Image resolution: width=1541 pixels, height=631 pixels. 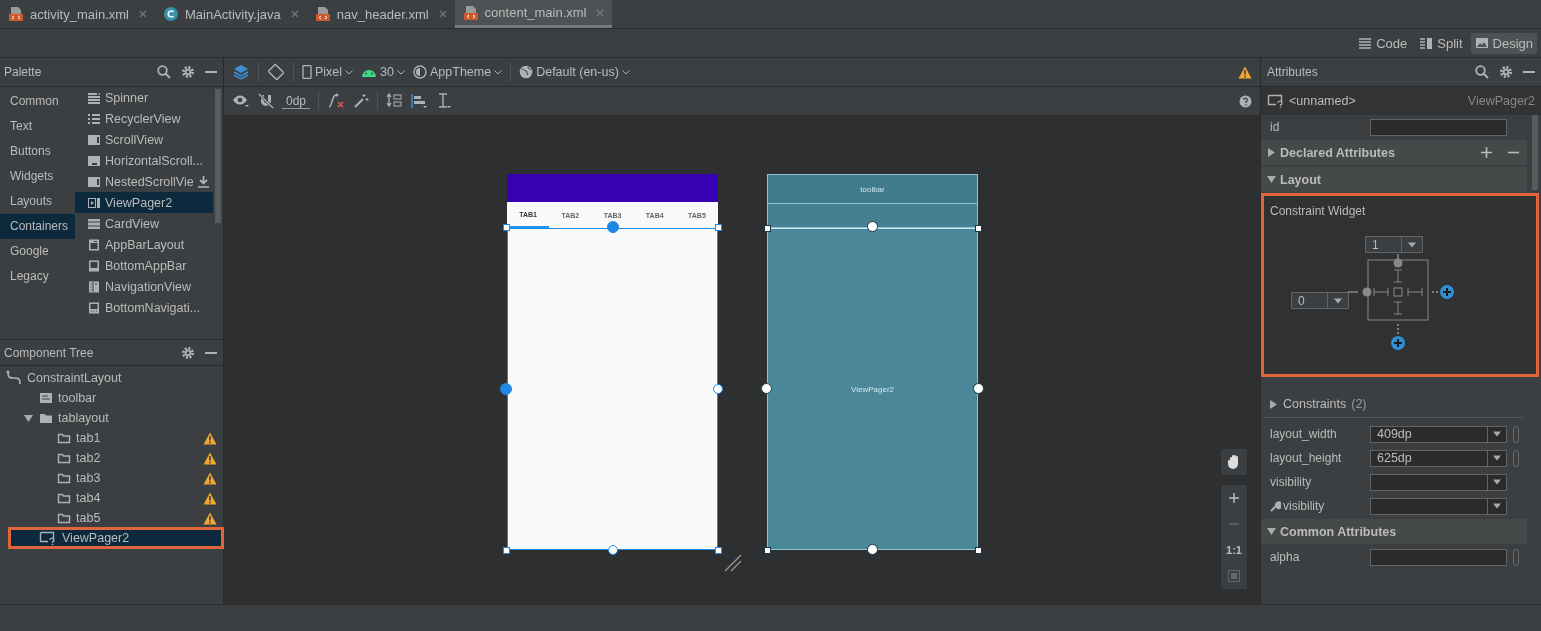 I want to click on fit-screen-icon, so click(x=1234, y=576).